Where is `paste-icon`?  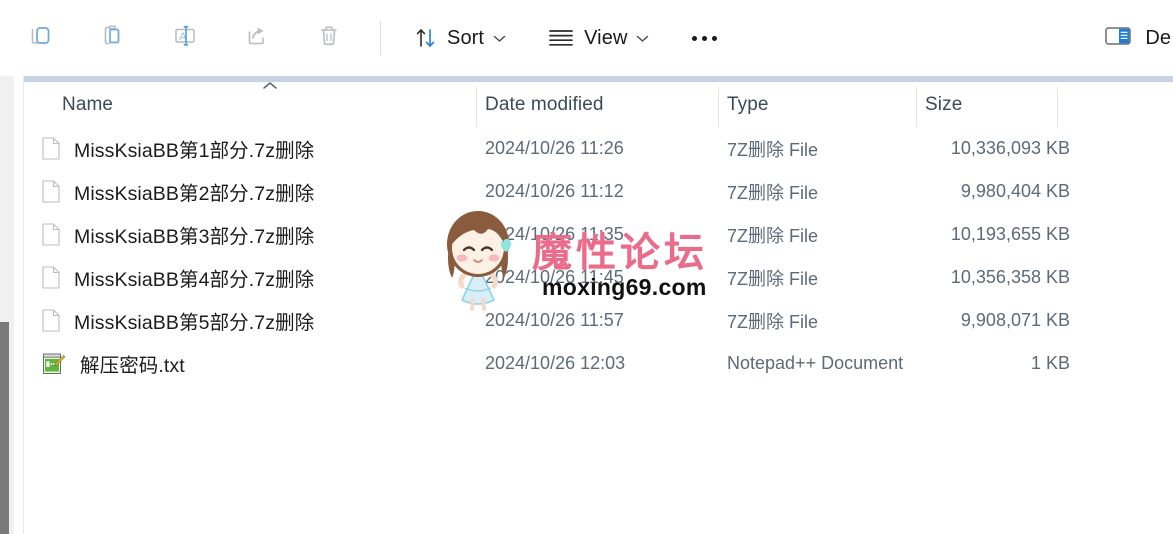 paste-icon is located at coordinates (113, 38).